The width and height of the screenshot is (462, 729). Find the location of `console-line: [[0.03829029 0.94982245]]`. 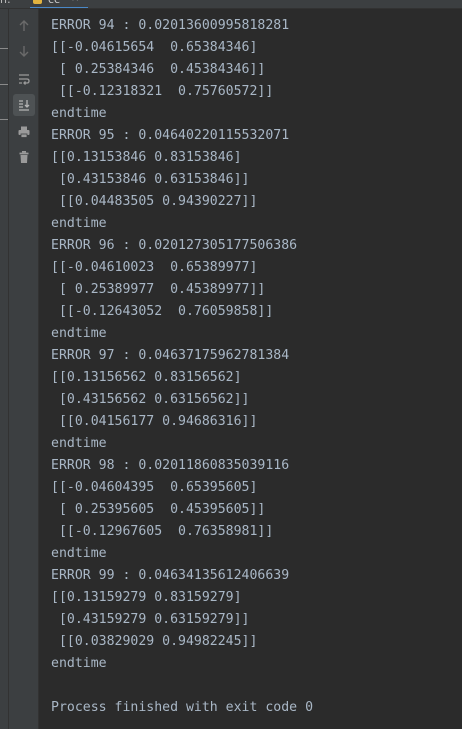

console-line: [[0.03829029 0.94982245]] is located at coordinates (154, 641).